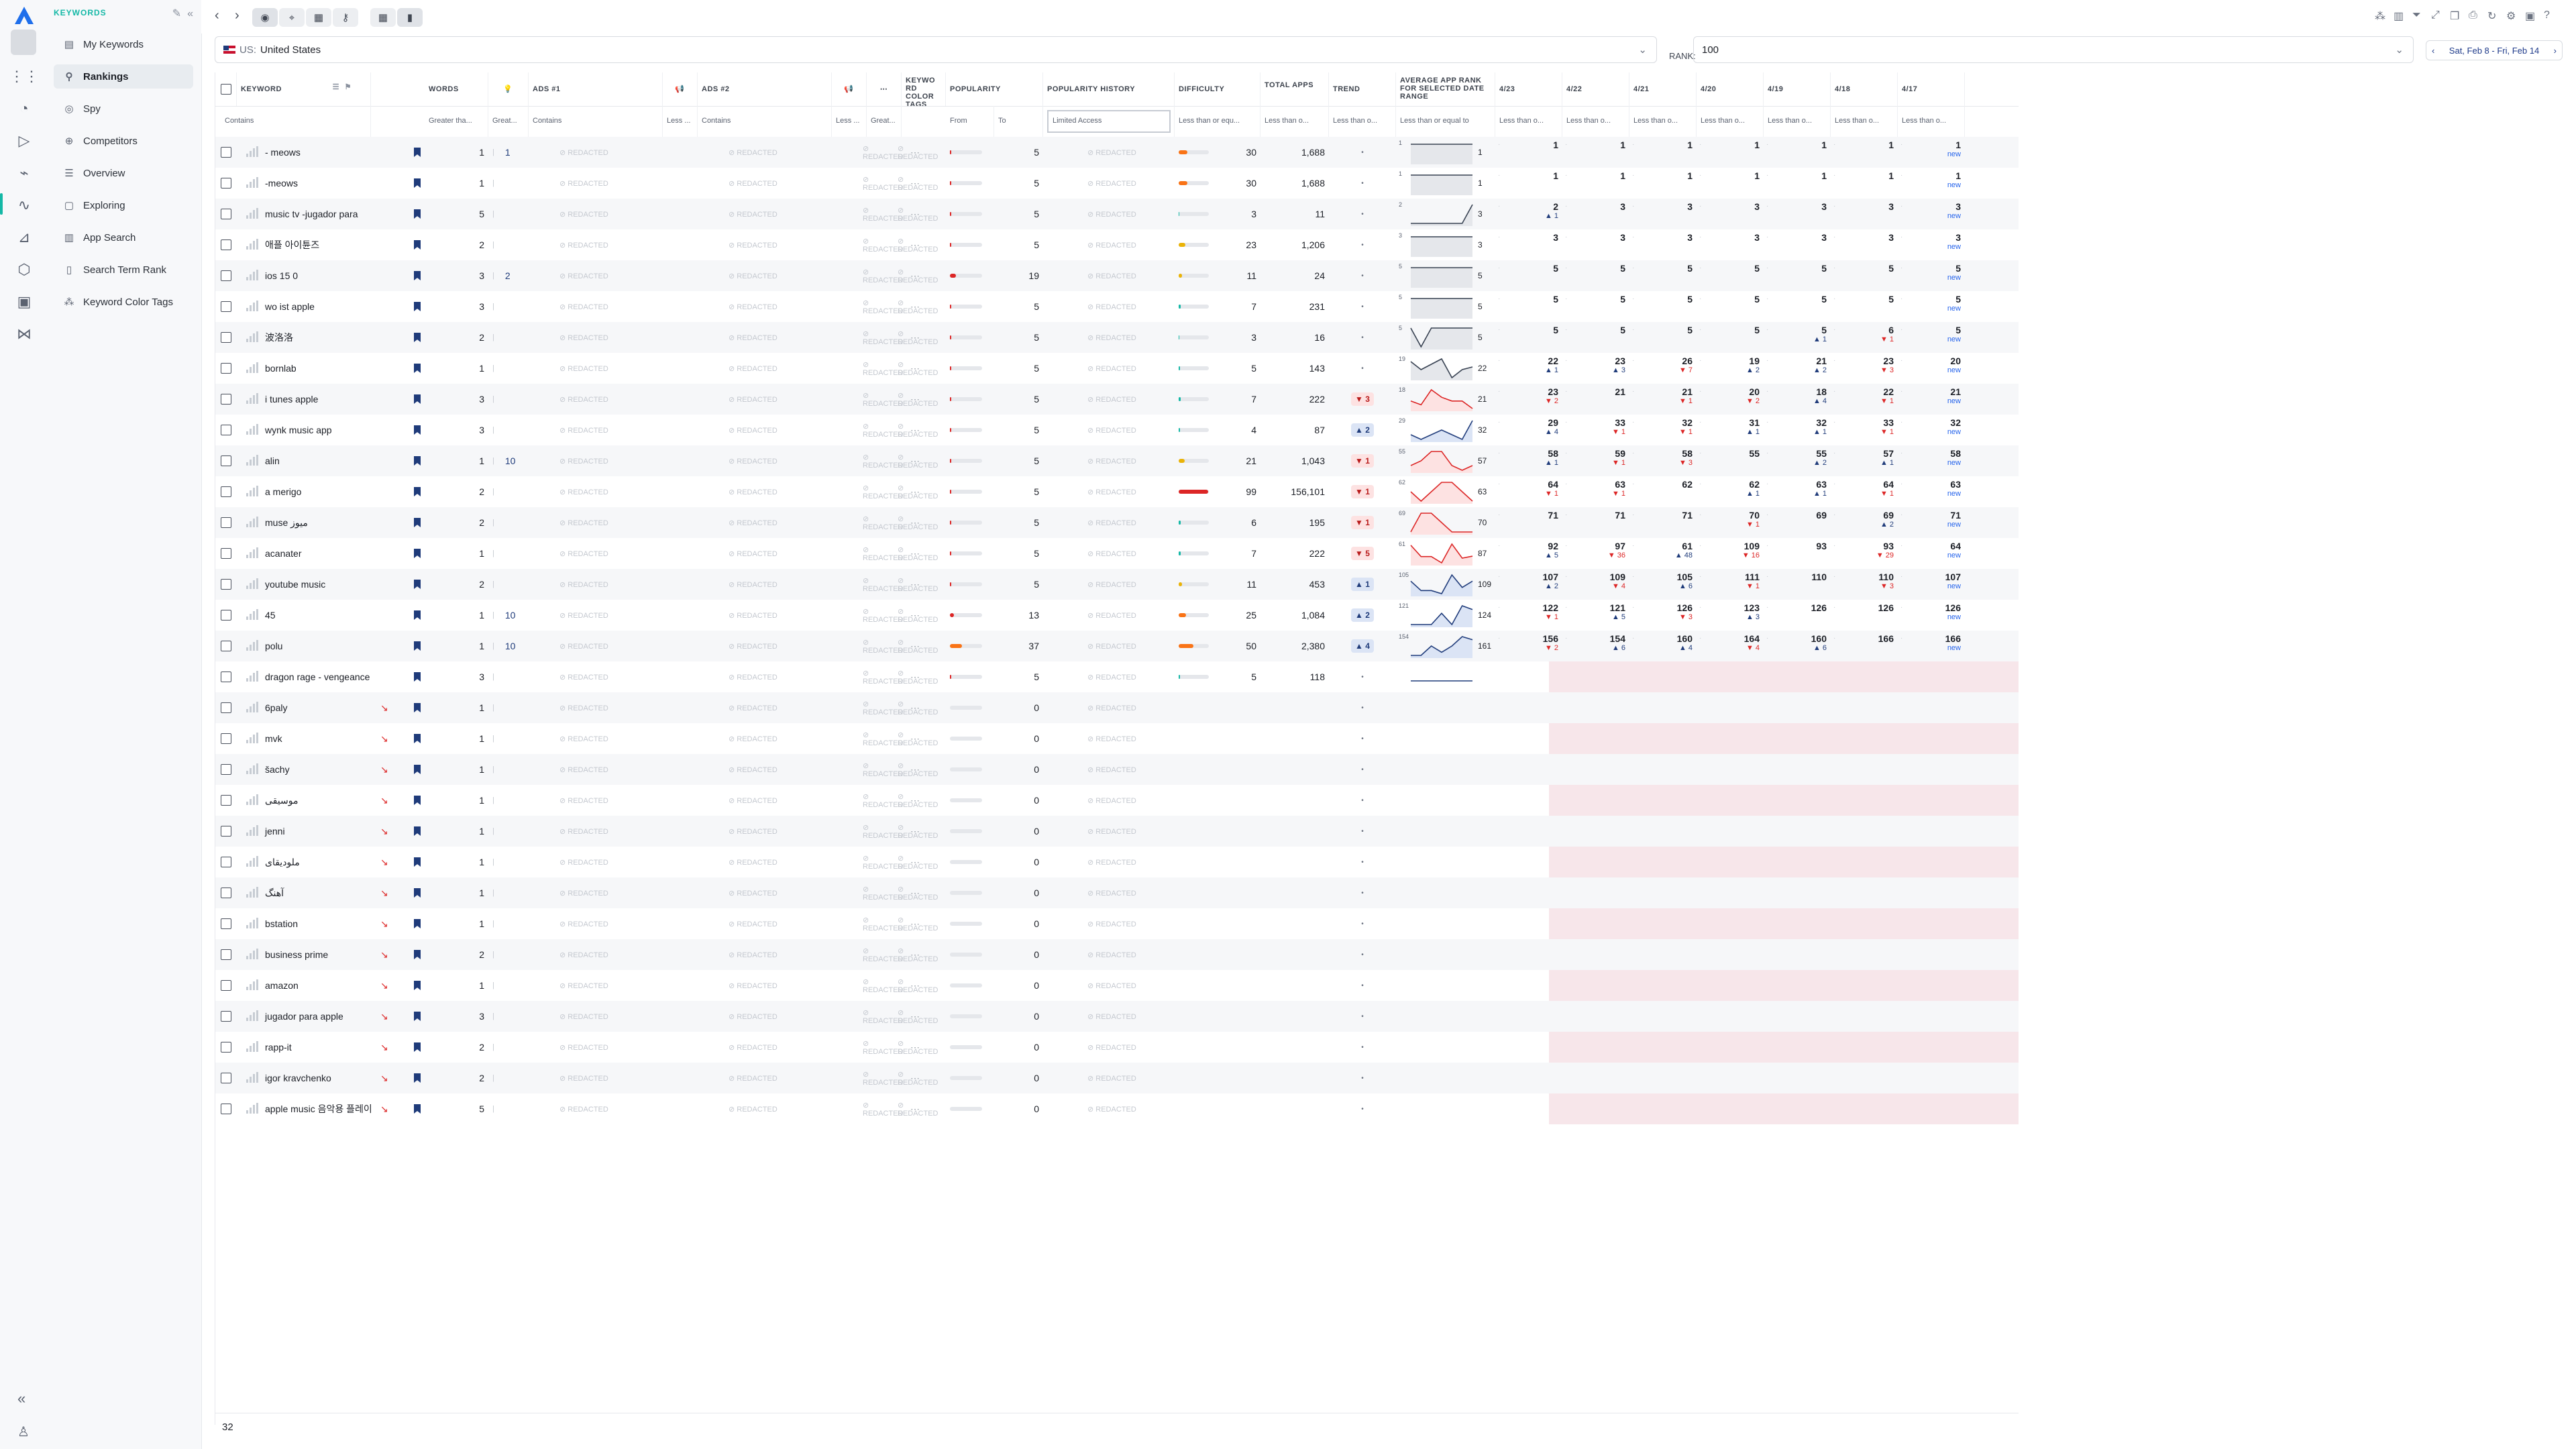 This screenshot has height=1449, width=2576. Describe the element at coordinates (283, 152) in the screenshot. I see `keyword-text: - meows` at that location.